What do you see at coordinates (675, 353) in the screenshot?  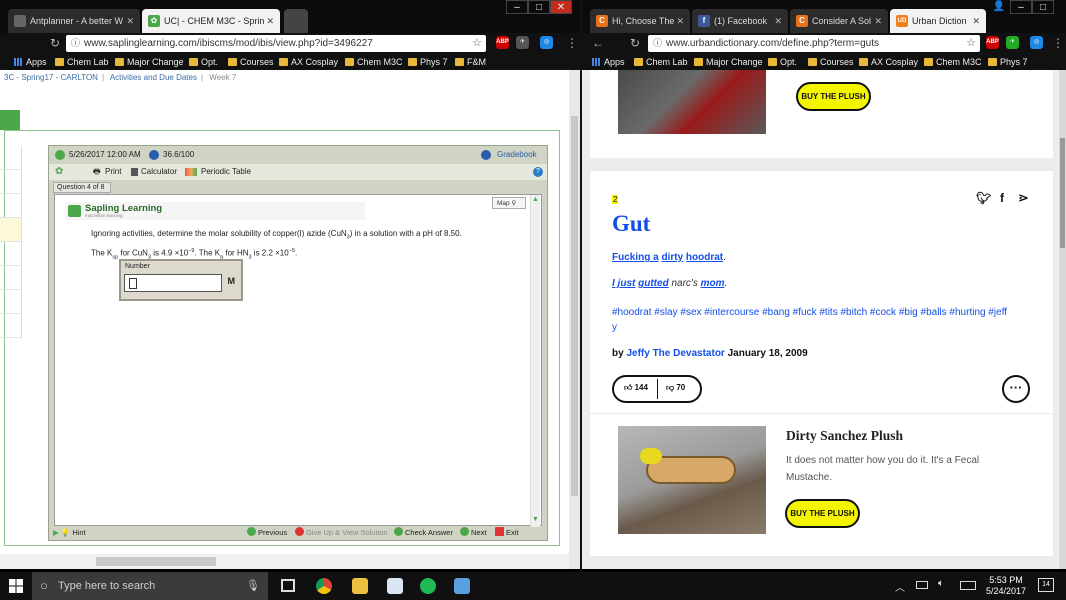 I see `author-link: Jeffy The Devastator` at bounding box center [675, 353].